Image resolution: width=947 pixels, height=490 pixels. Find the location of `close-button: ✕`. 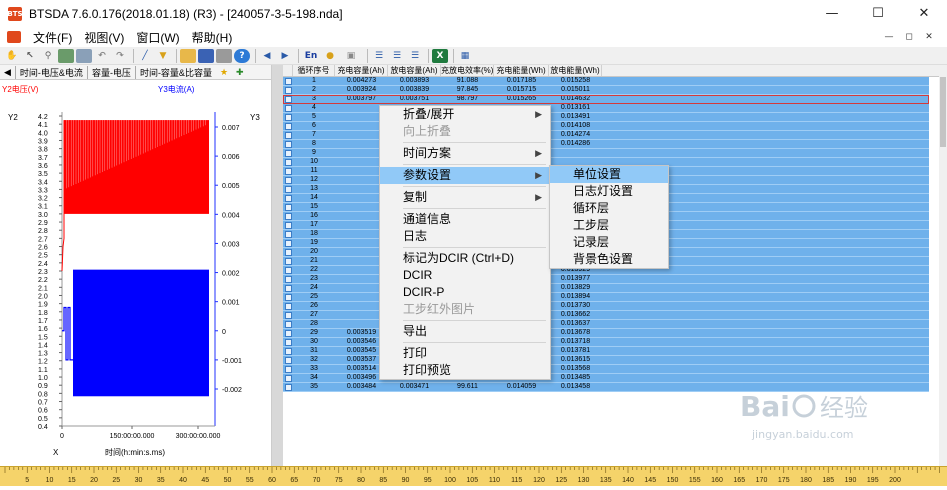

close-button: ✕ is located at coordinates (924, 13).